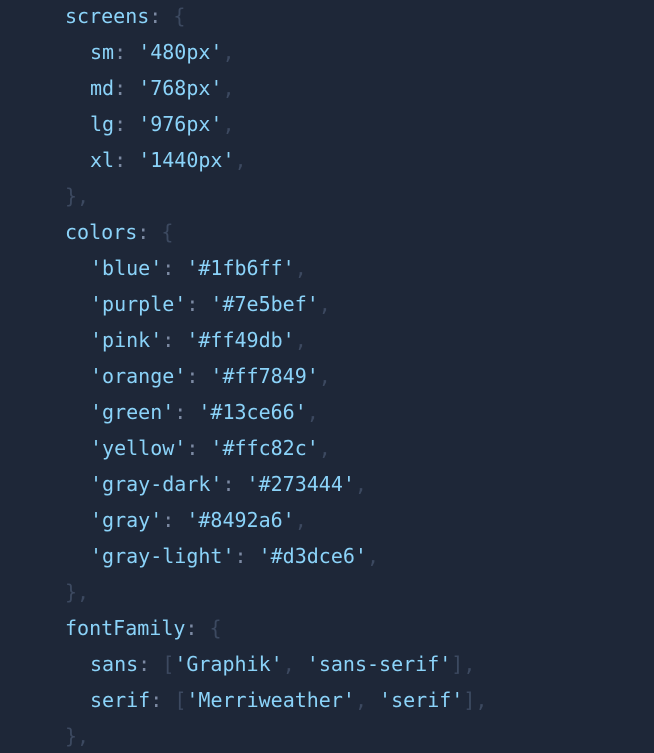  Describe the element at coordinates (156, 484) in the screenshot. I see `code-key: 'gray-dark'` at that location.